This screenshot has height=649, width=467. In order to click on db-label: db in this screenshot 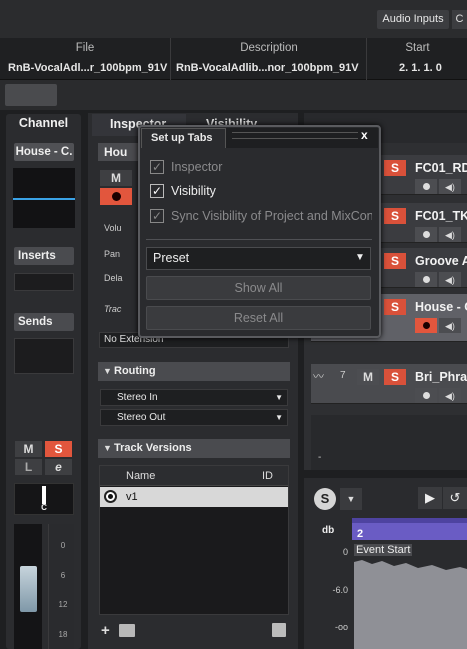, I will do `click(328, 530)`.